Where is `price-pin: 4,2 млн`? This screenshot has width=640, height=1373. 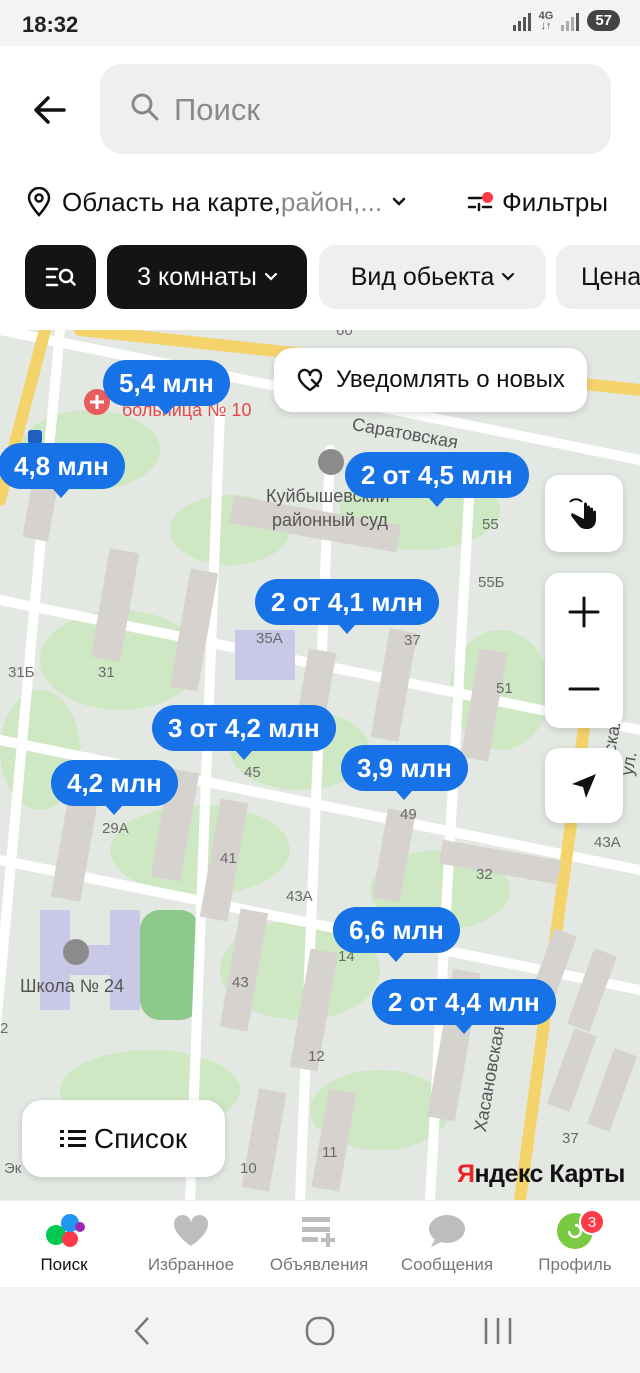 price-pin: 4,2 млн is located at coordinates (114, 787).